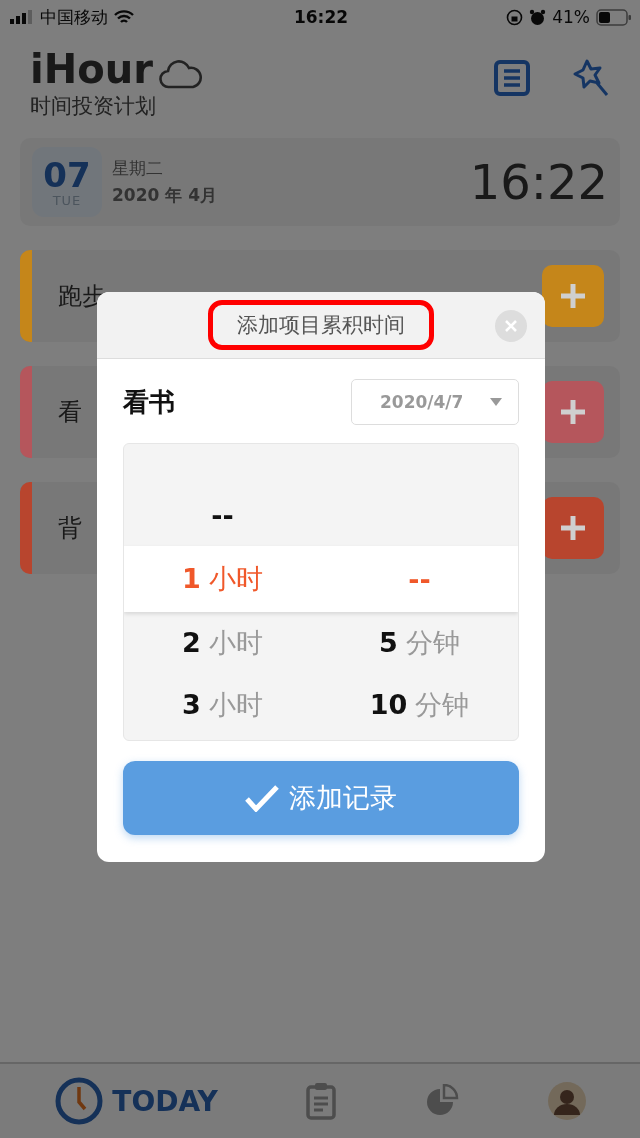 Image resolution: width=640 pixels, height=1138 pixels. I want to click on task-name: 背, so click(70, 528).